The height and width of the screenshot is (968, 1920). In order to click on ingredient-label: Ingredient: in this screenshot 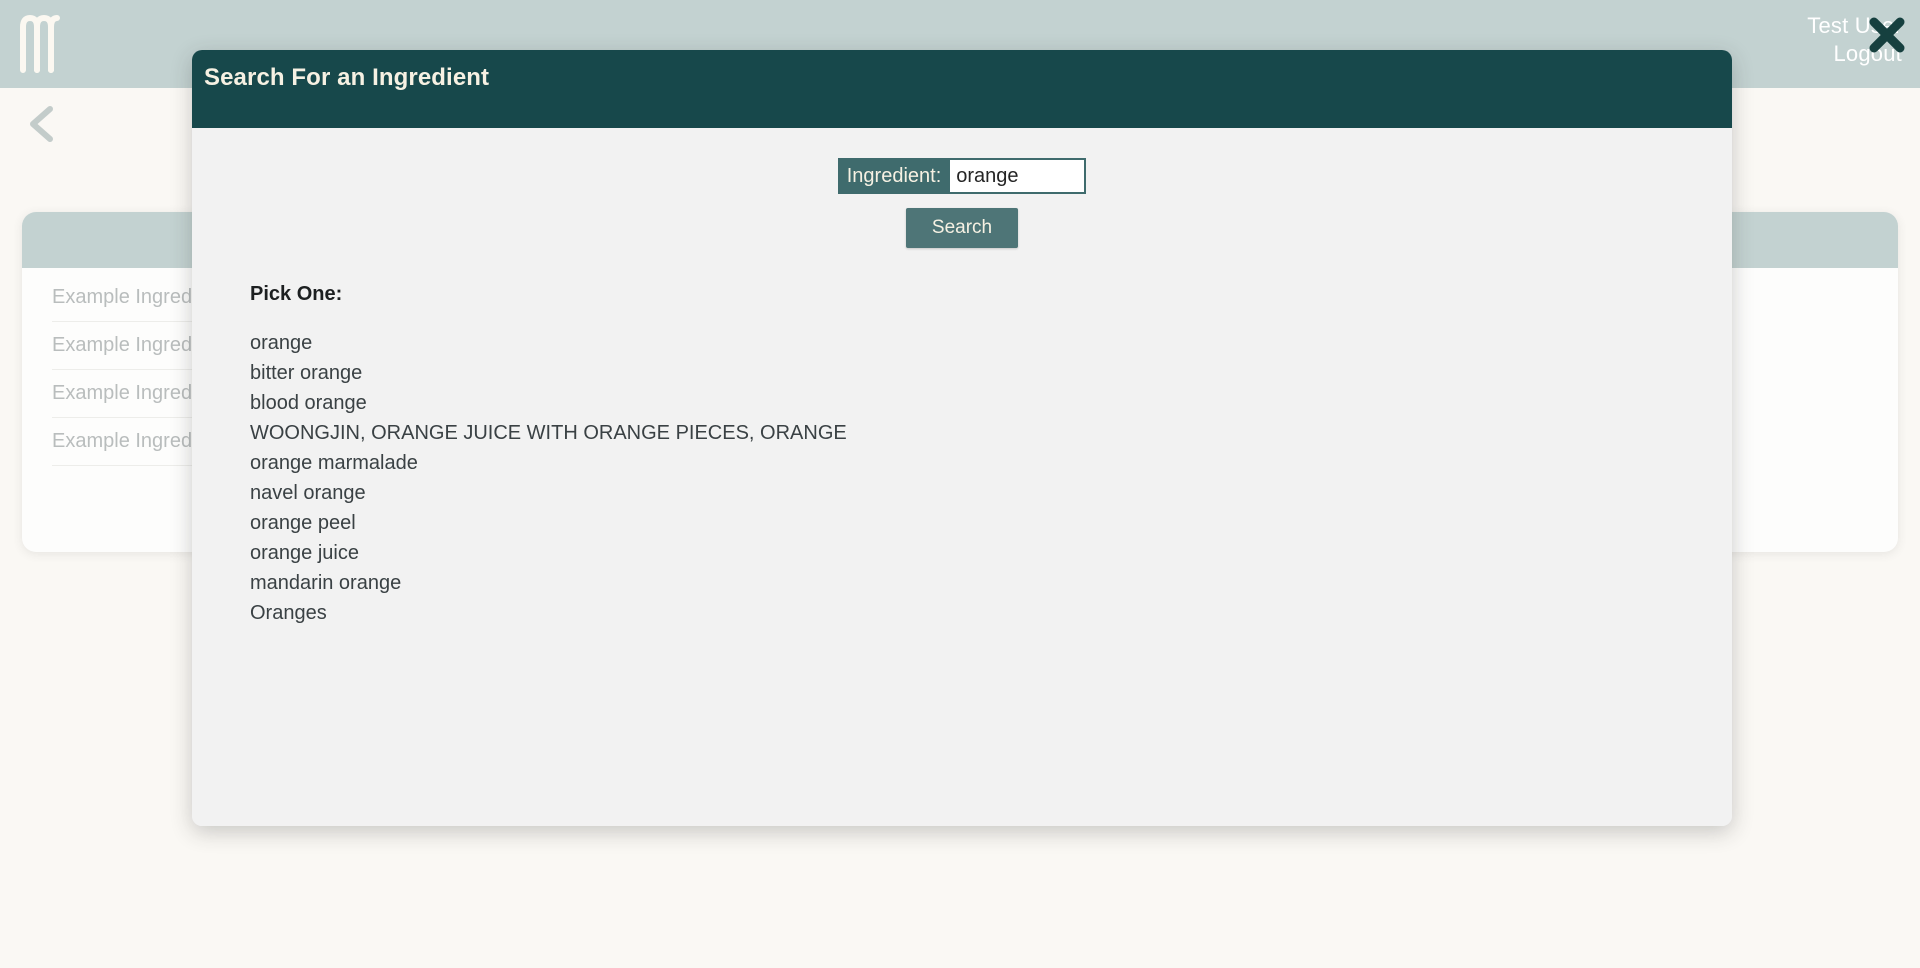, I will do `click(894, 176)`.